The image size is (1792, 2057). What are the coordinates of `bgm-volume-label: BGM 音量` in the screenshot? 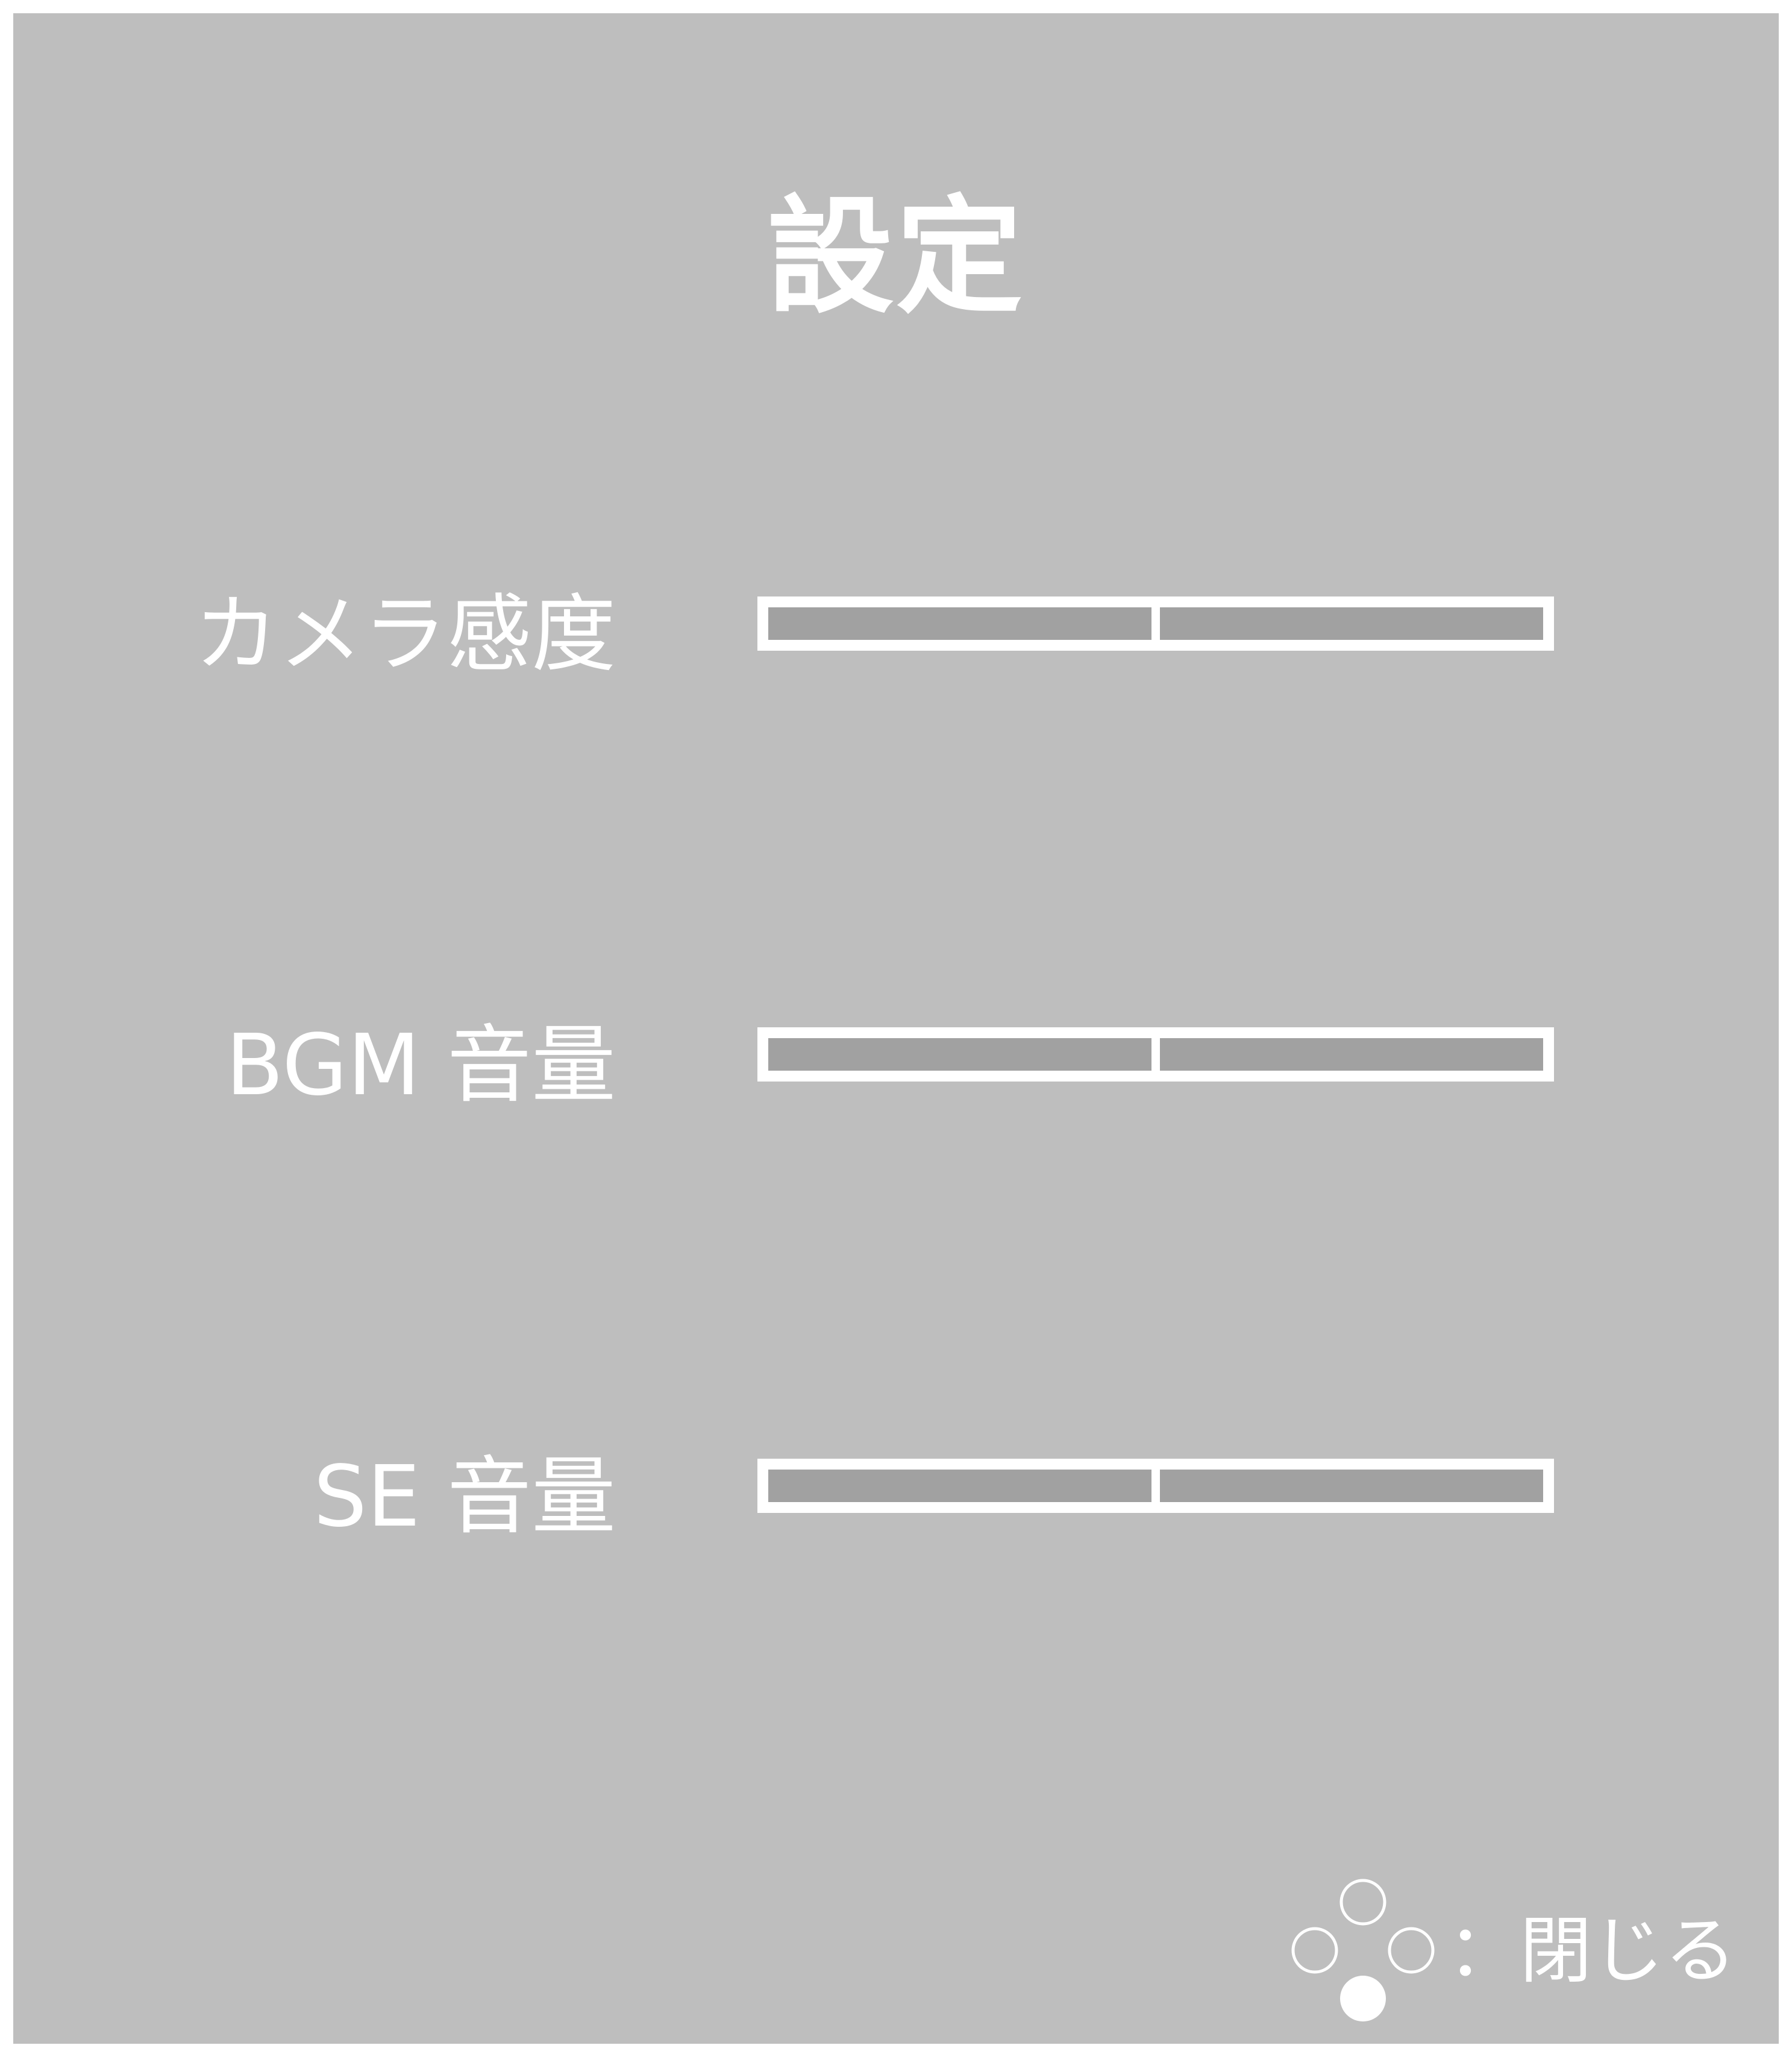 It's located at (420, 1065).